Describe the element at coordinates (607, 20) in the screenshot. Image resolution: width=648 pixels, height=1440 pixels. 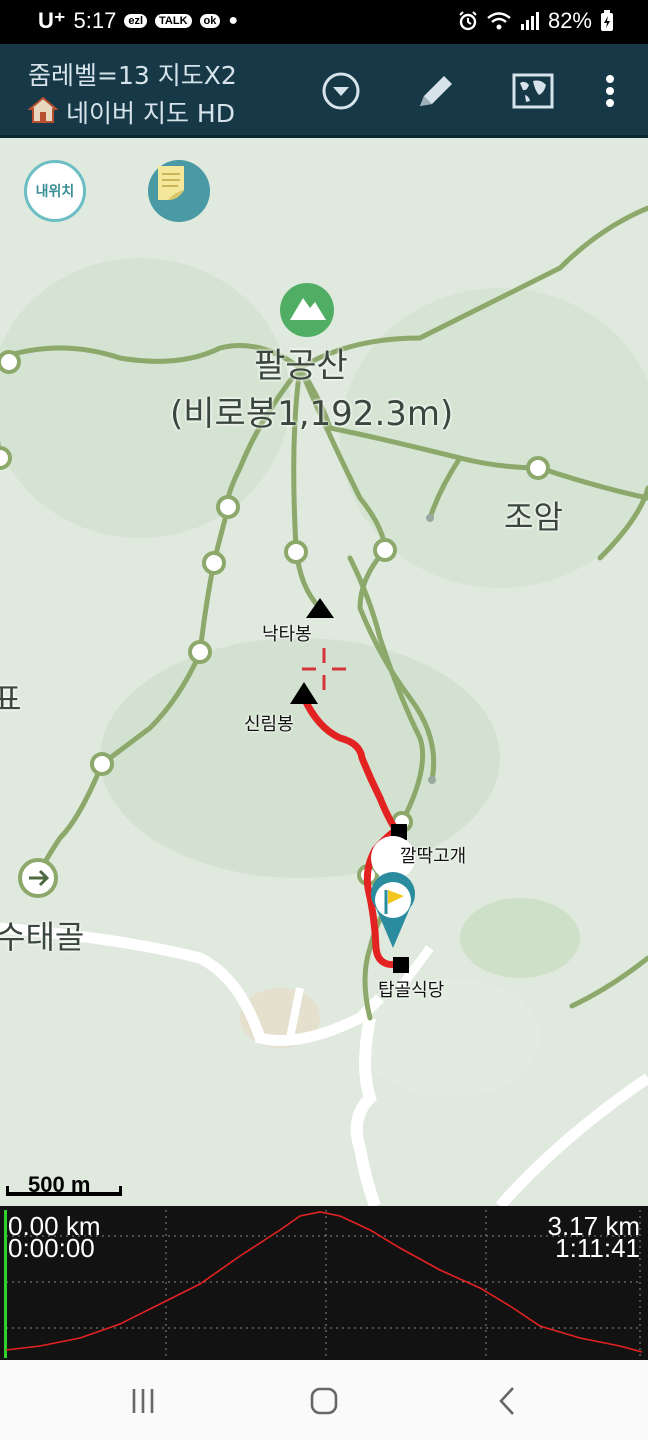
I see `battery-icon` at that location.